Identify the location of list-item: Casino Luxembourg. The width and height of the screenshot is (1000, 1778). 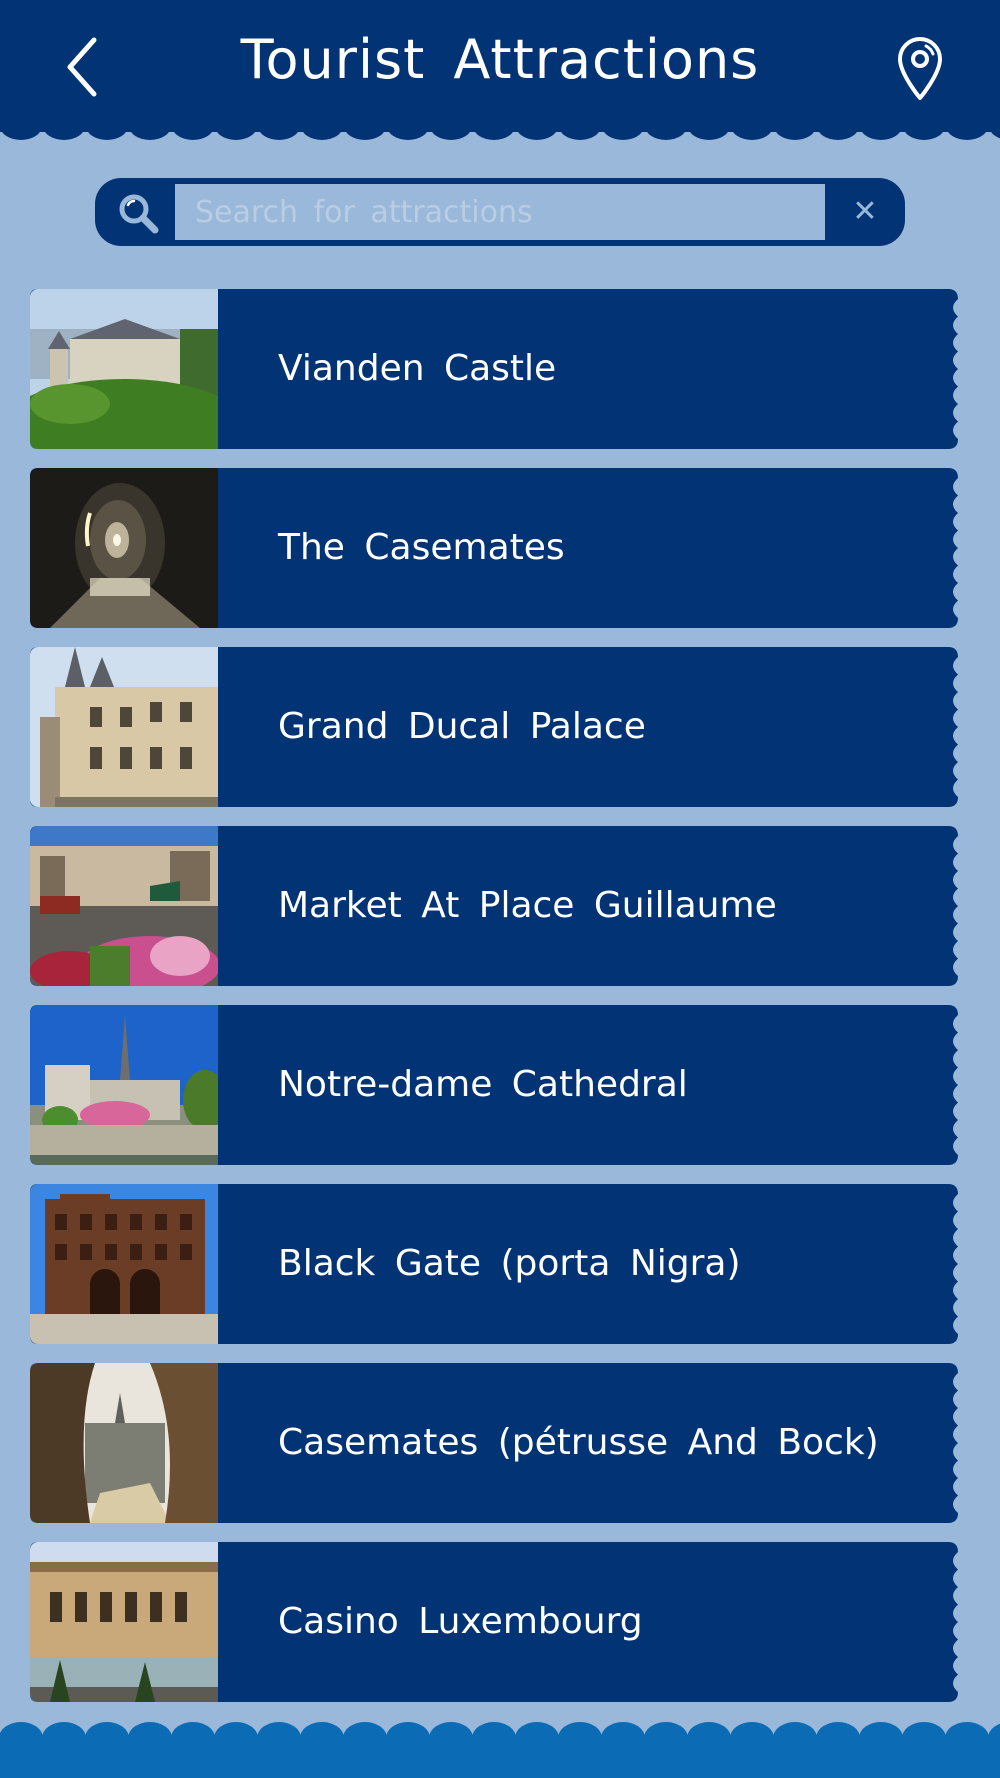
(494, 1622).